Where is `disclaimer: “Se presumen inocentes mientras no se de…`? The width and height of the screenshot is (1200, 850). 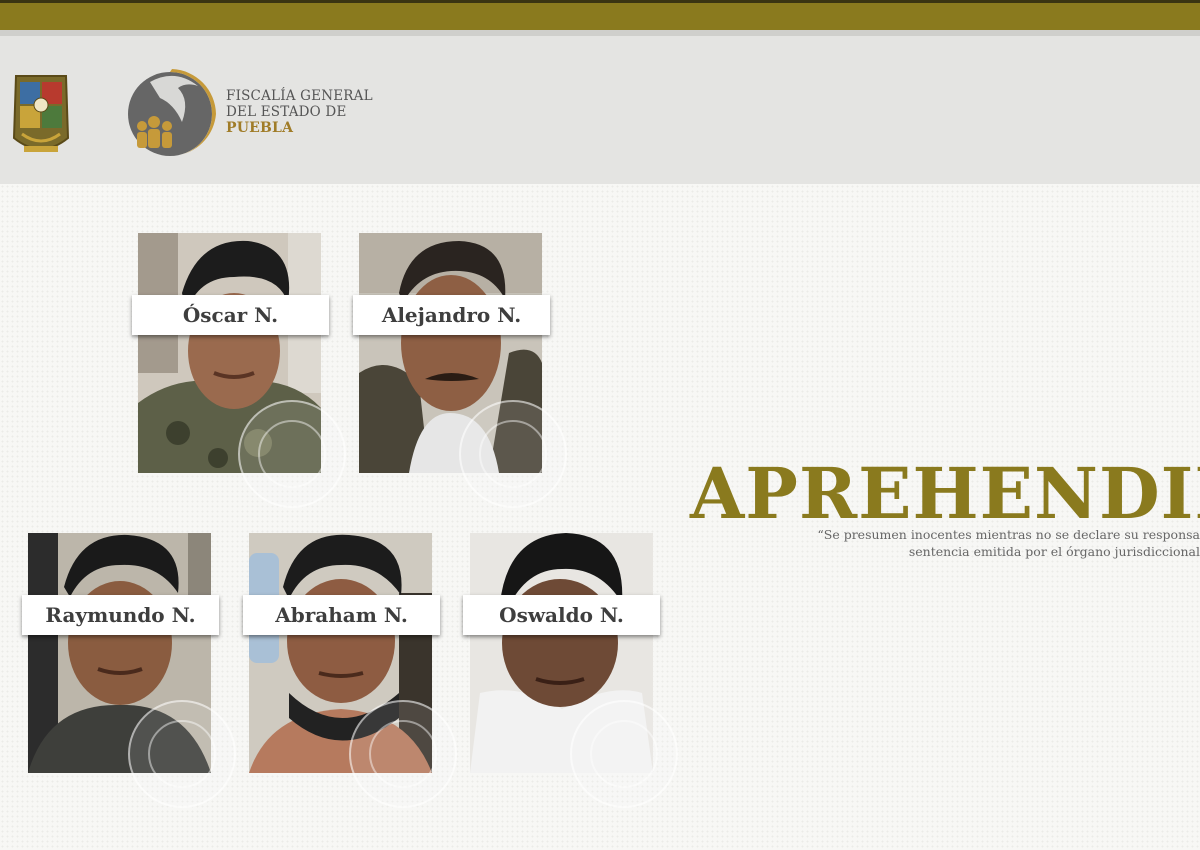 disclaimer: “Se presumen inocentes mientras no se de… is located at coordinates (1000, 543).